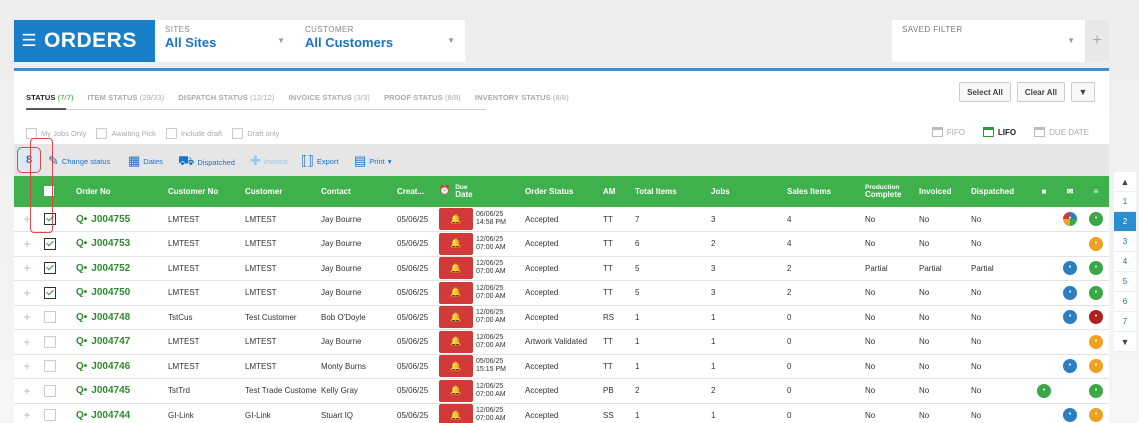 The image size is (1139, 423). What do you see at coordinates (225, 41) in the screenshot?
I see `sites-selector: SITES All Sites ▼` at bounding box center [225, 41].